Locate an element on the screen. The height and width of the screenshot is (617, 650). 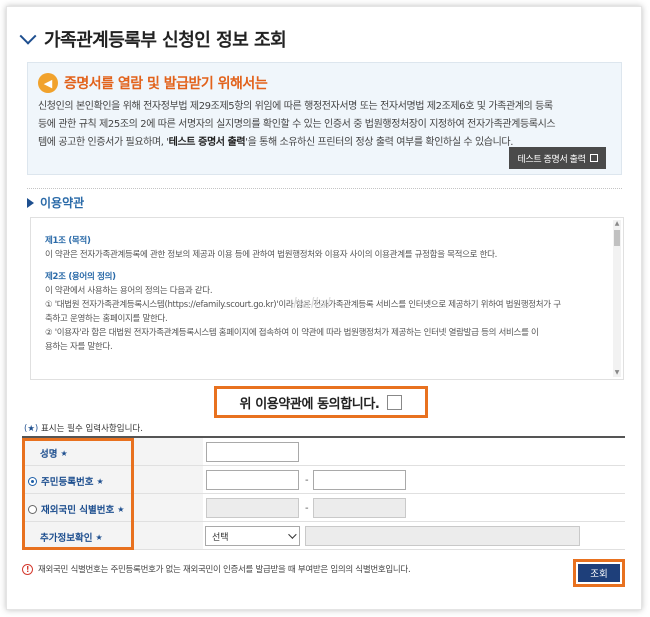
search-button-highlight: 조회 is located at coordinates (599, 573).